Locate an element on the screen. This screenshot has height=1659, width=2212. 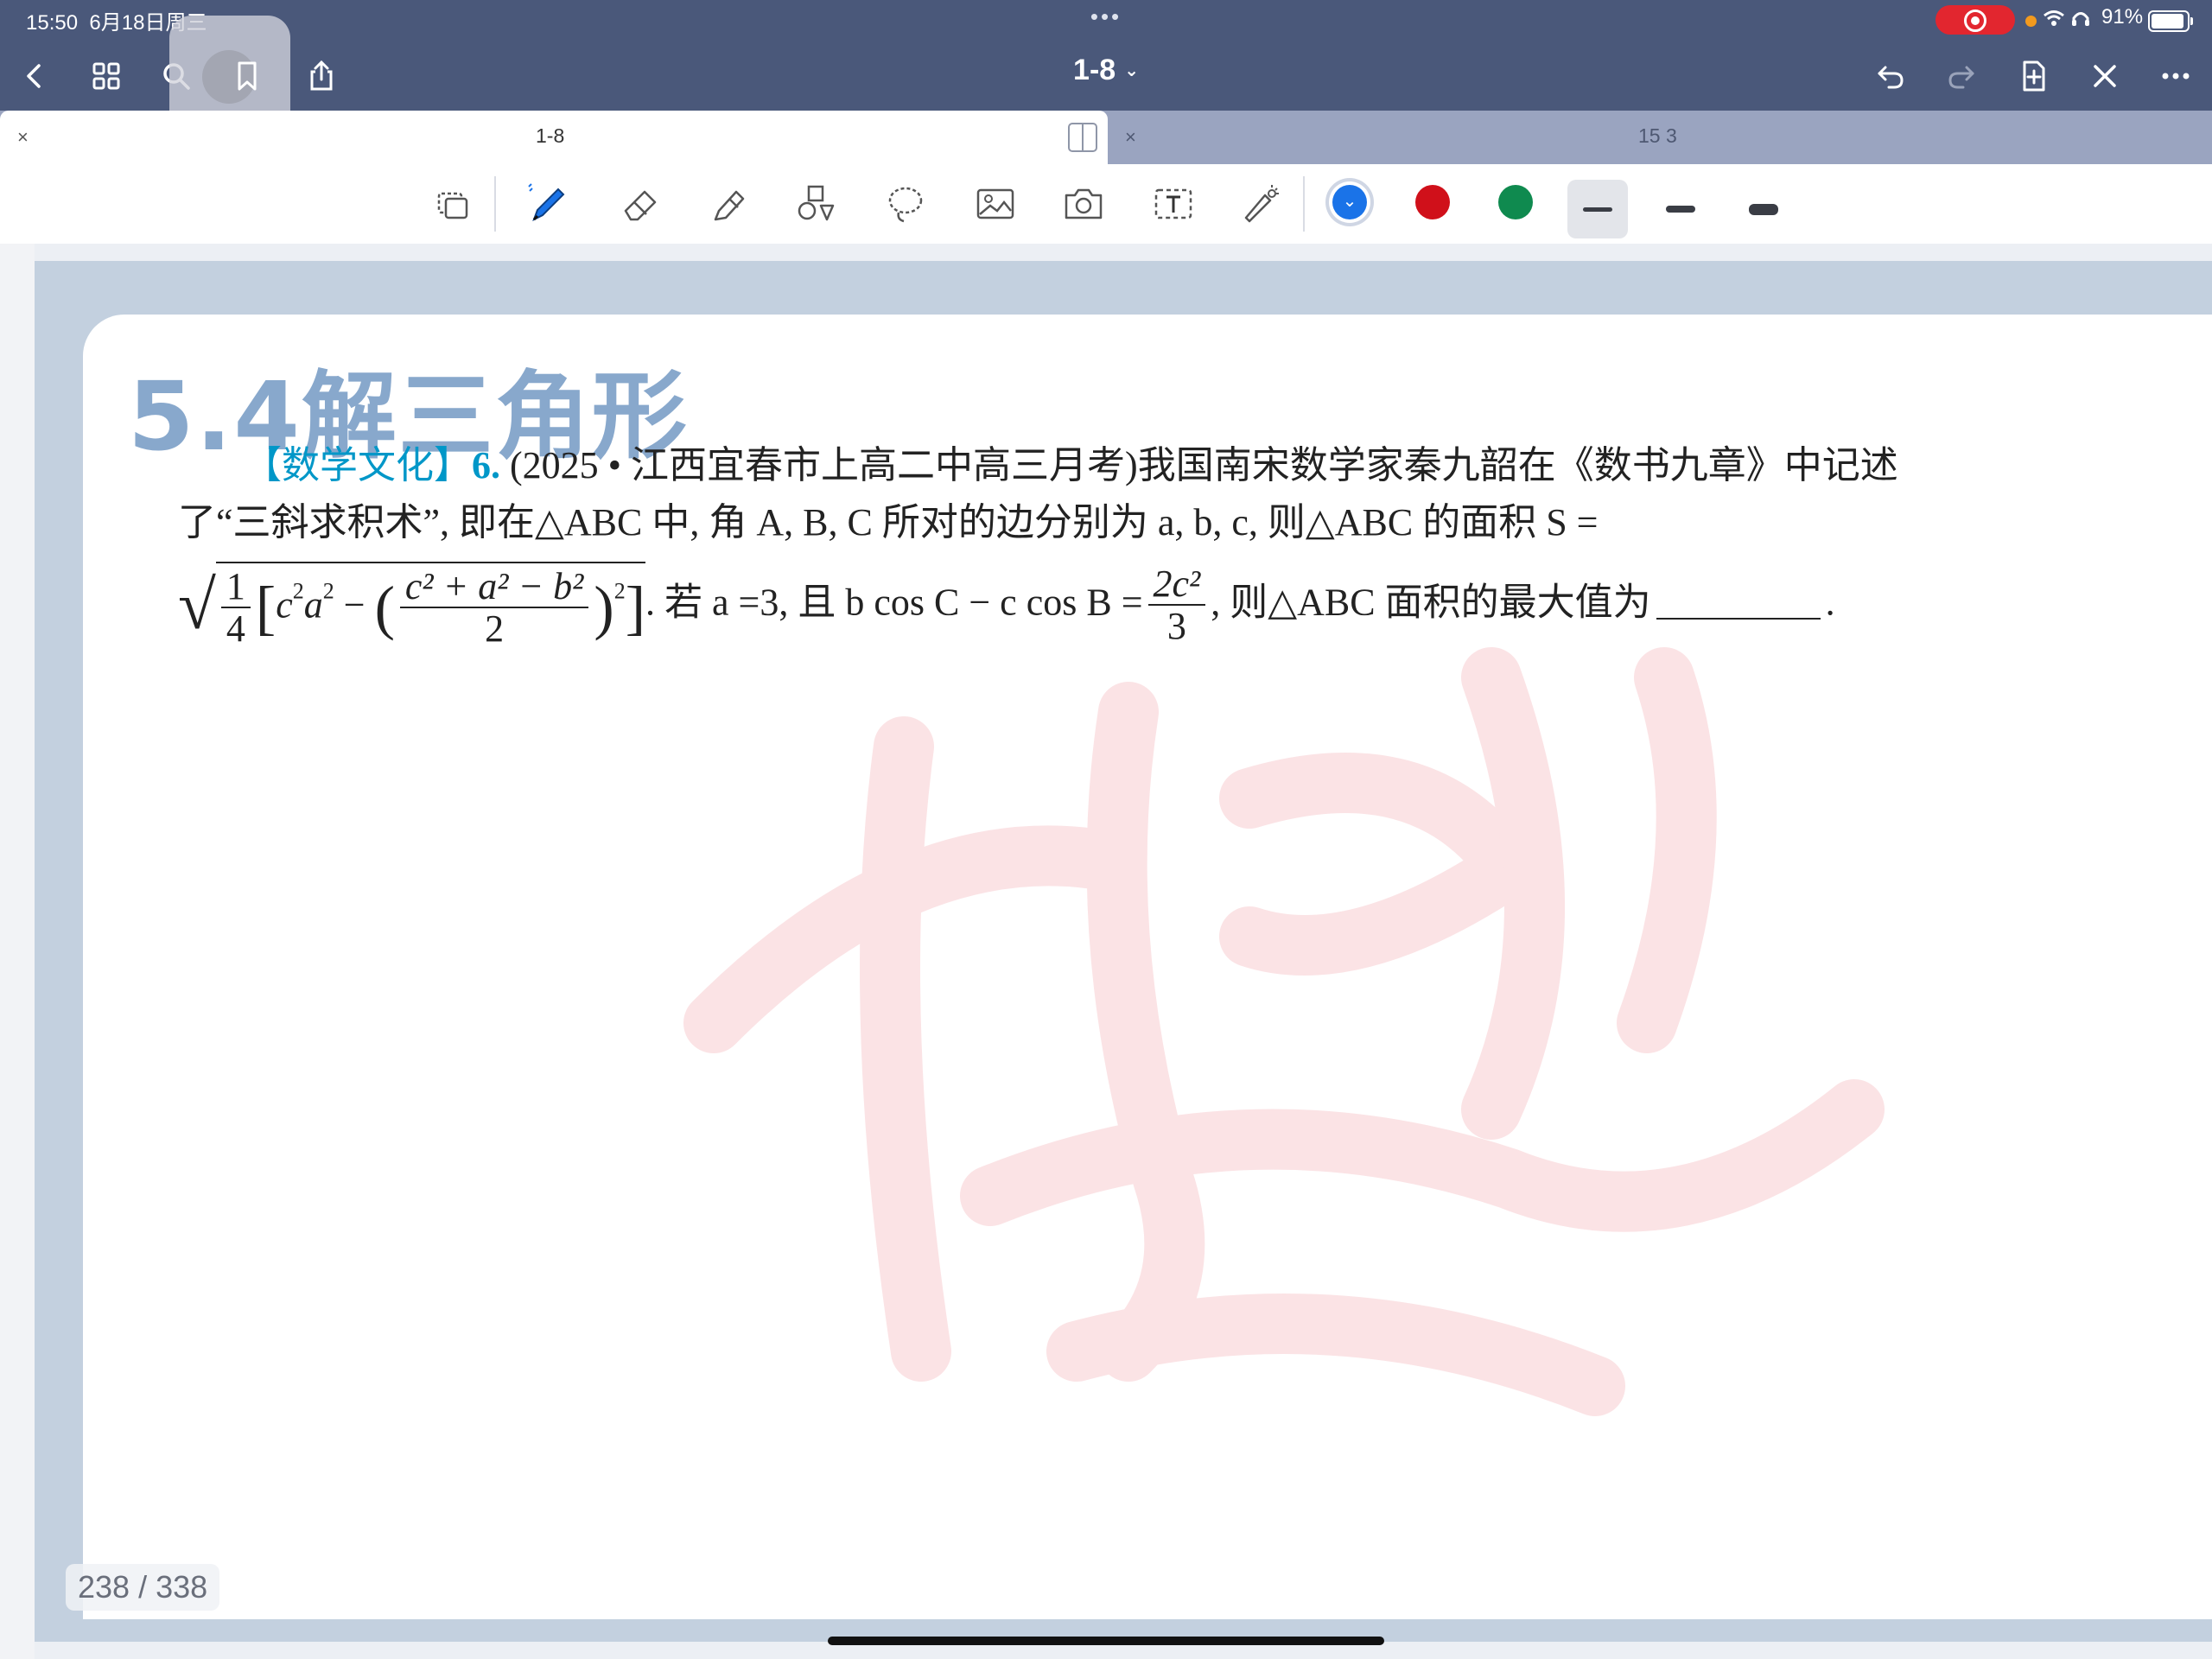
formula-quarter-denominator: 4 is located at coordinates (235, 629).